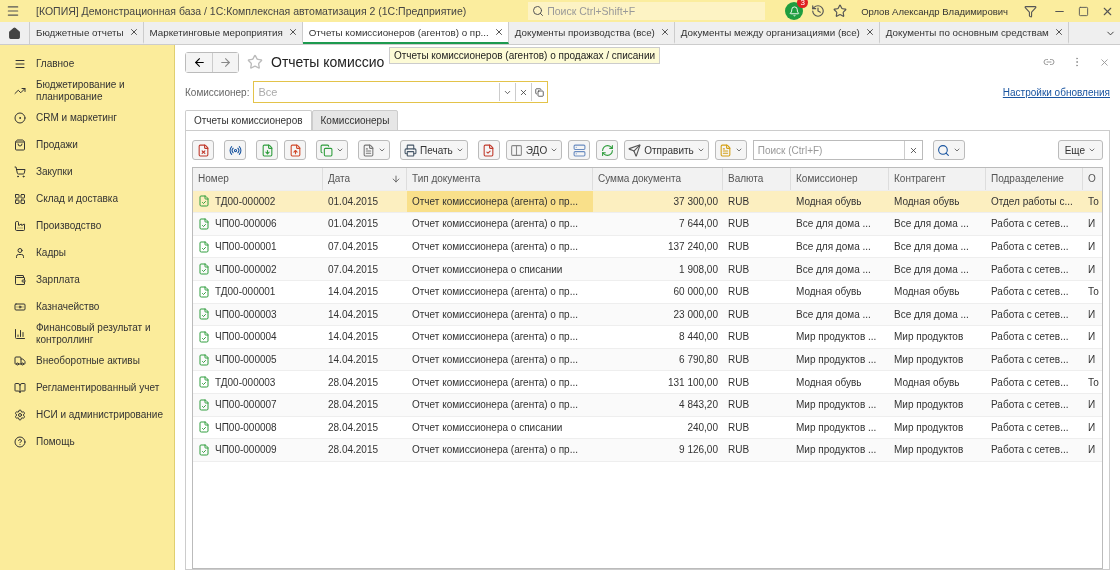 Image resolution: width=1120 pixels, height=570 pixels. What do you see at coordinates (258, 337) in the screenshot?
I see `table-cell: ЧП00-000004` at bounding box center [258, 337].